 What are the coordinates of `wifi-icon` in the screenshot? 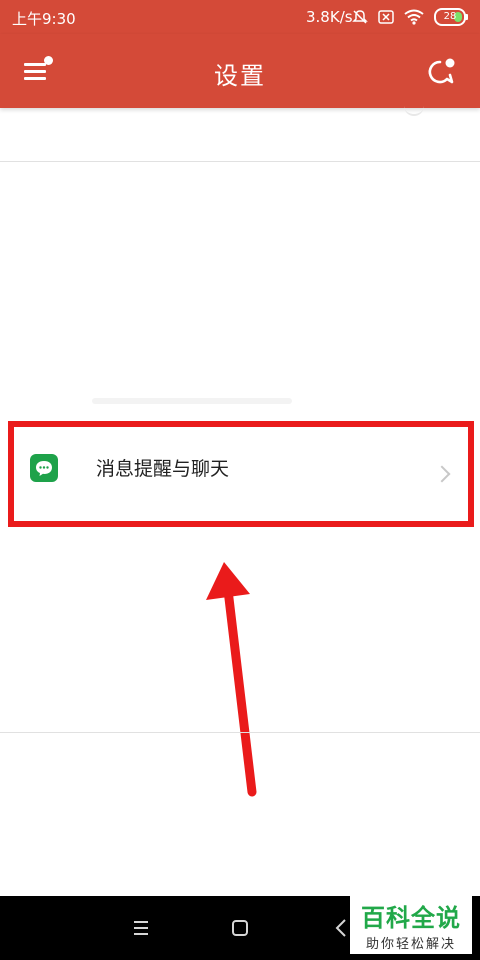 It's located at (414, 17).